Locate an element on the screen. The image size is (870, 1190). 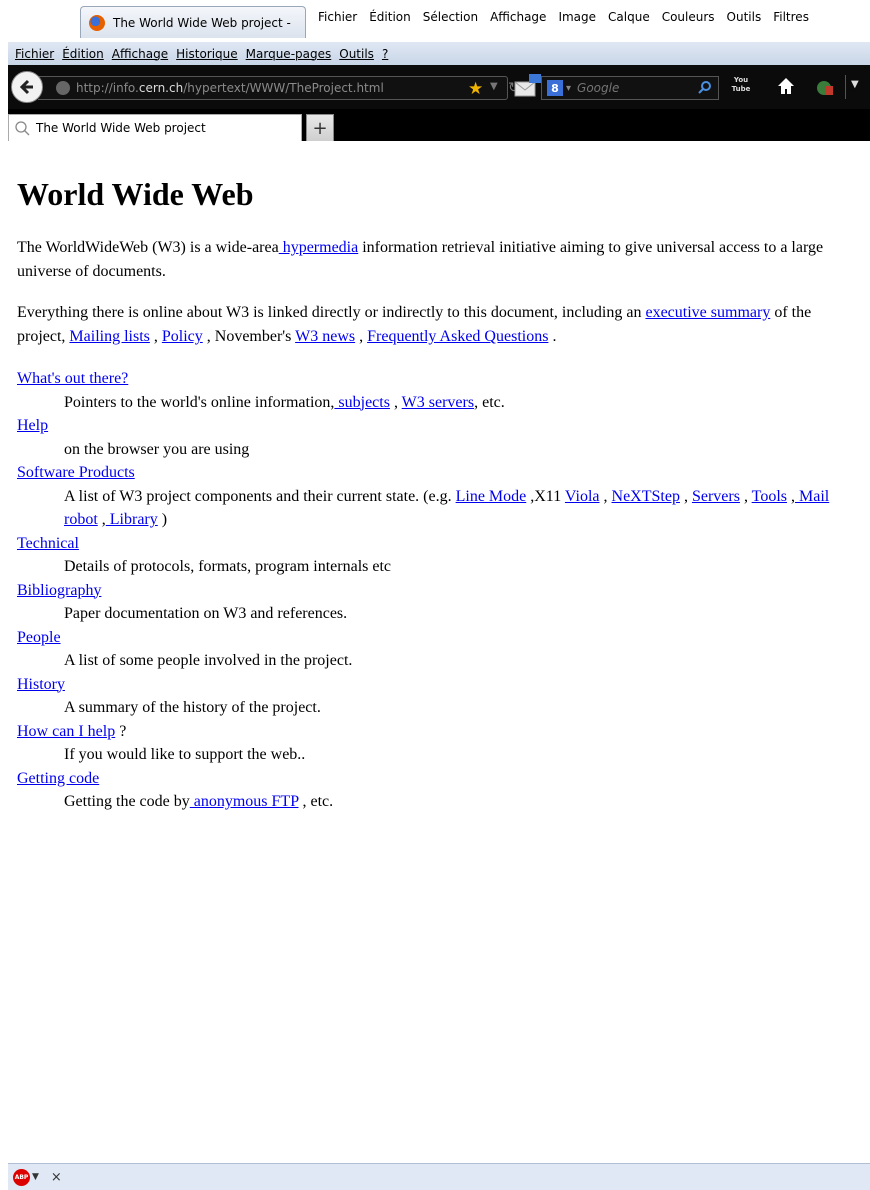
intro-text: The WorldWideWeb (W3) is a wide-area is located at coordinates (148, 247).